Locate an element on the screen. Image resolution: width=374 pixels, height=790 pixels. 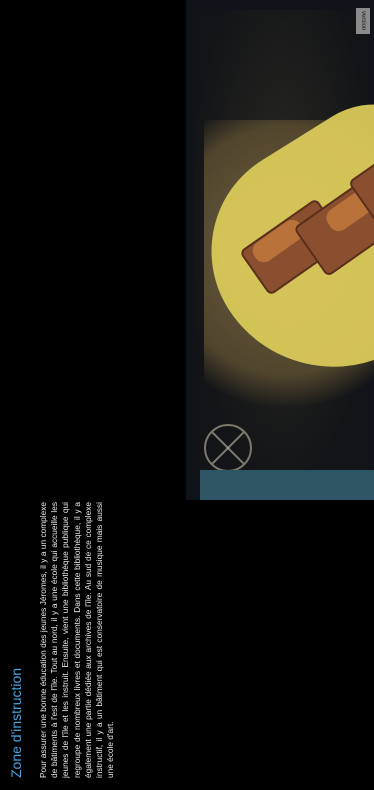
compass-rose-icon is located at coordinates (228, 448).